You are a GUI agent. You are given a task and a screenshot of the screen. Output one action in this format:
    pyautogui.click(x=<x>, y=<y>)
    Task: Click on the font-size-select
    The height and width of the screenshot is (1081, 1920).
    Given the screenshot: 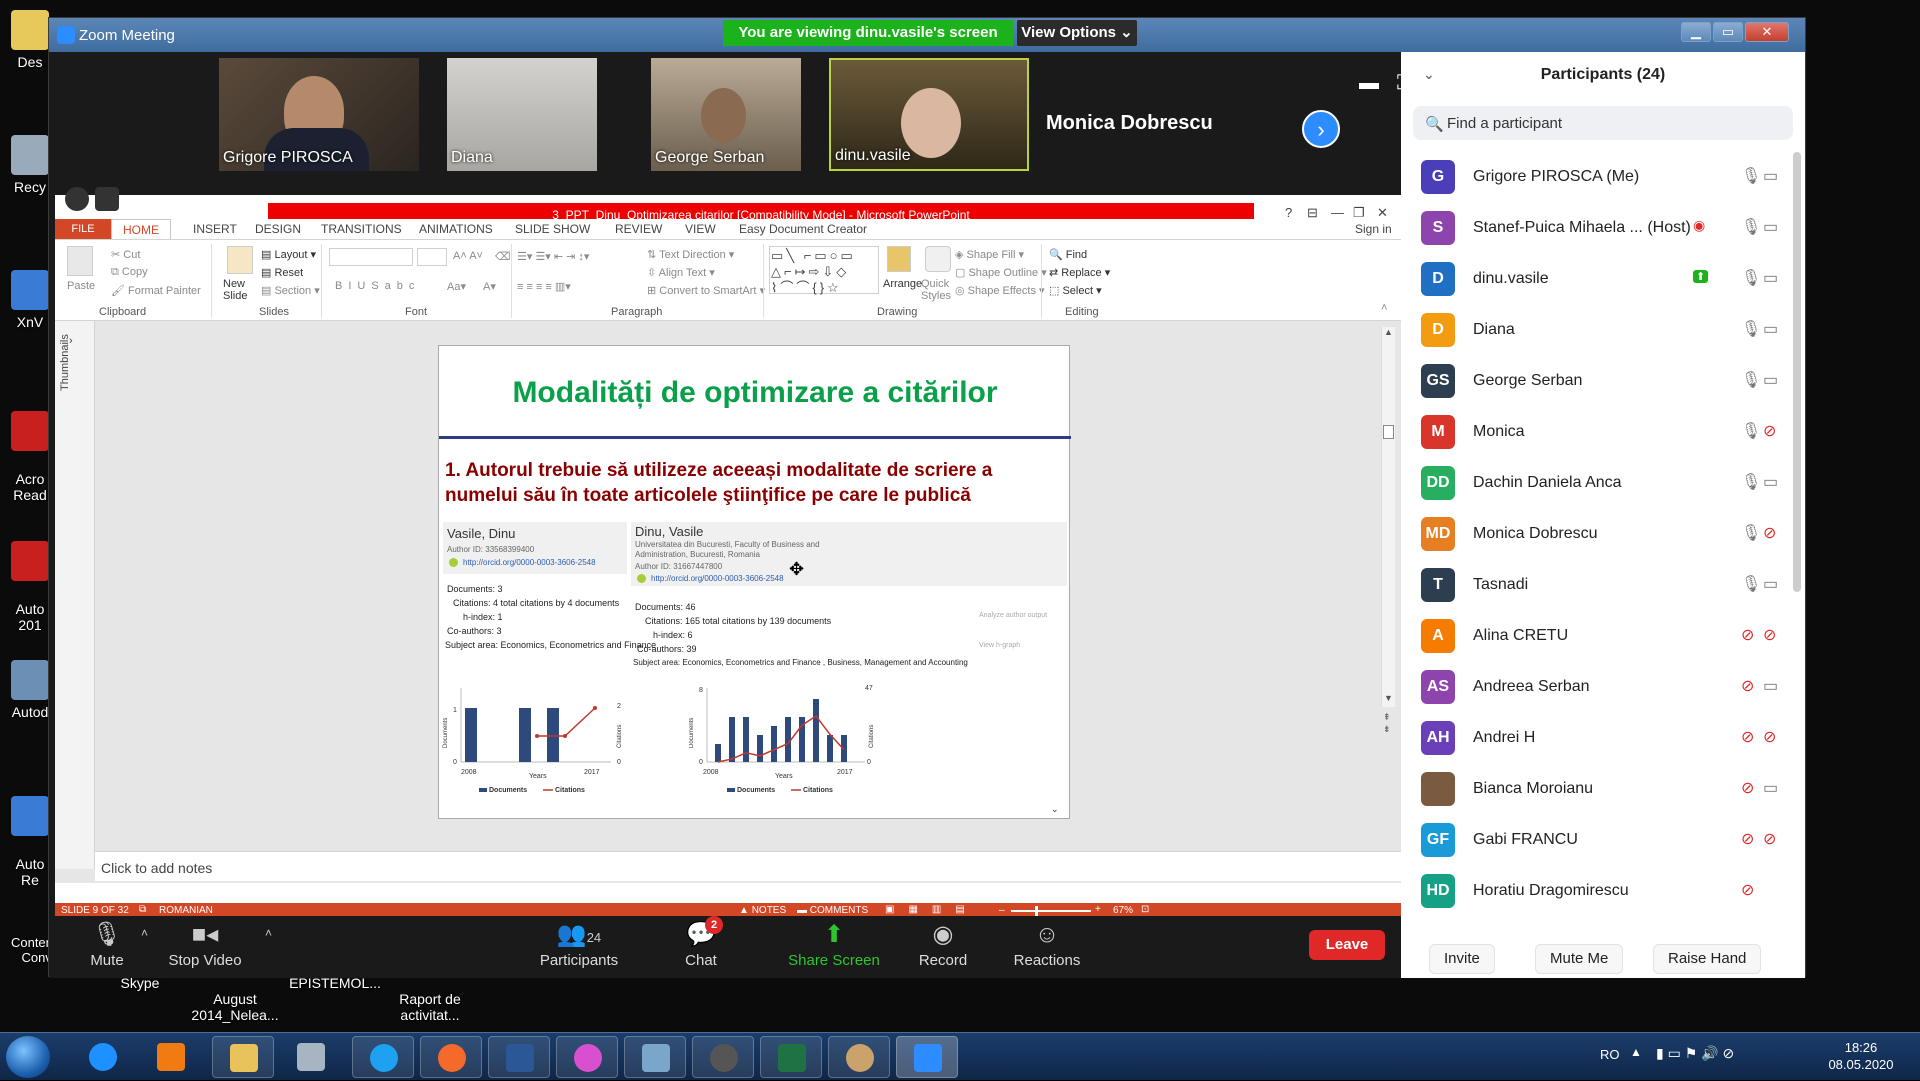 What is the action you would take?
    pyautogui.click(x=432, y=257)
    